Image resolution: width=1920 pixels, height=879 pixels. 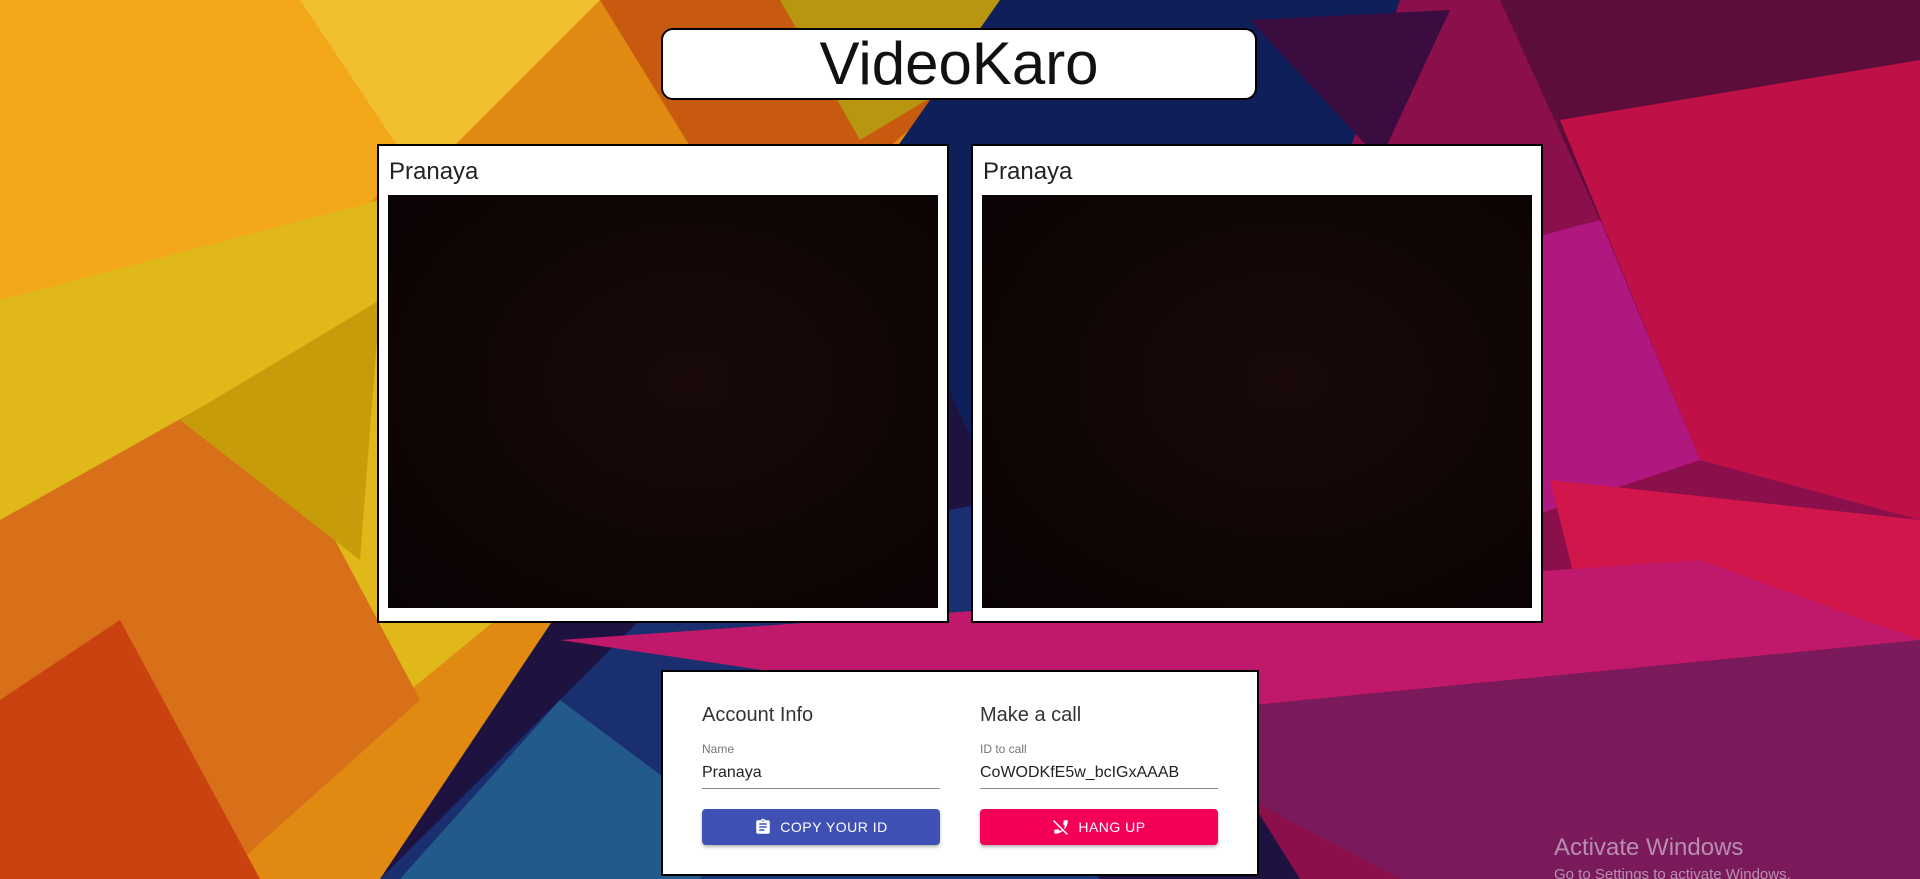 What do you see at coordinates (1672, 872) in the screenshot?
I see `watermark-subtitle: Go to Settings to activate Windows.` at bounding box center [1672, 872].